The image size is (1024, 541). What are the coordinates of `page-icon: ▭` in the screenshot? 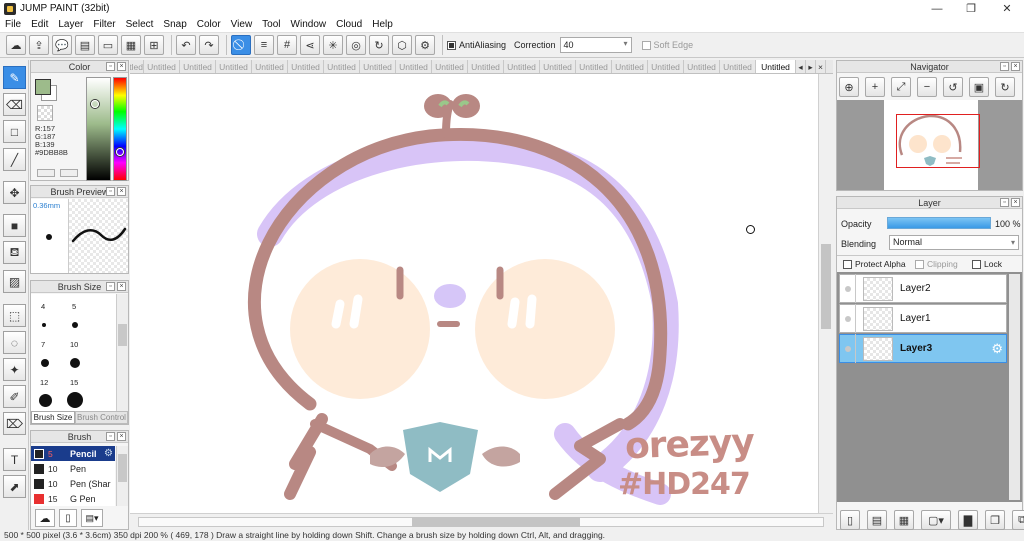 It's located at (108, 45).